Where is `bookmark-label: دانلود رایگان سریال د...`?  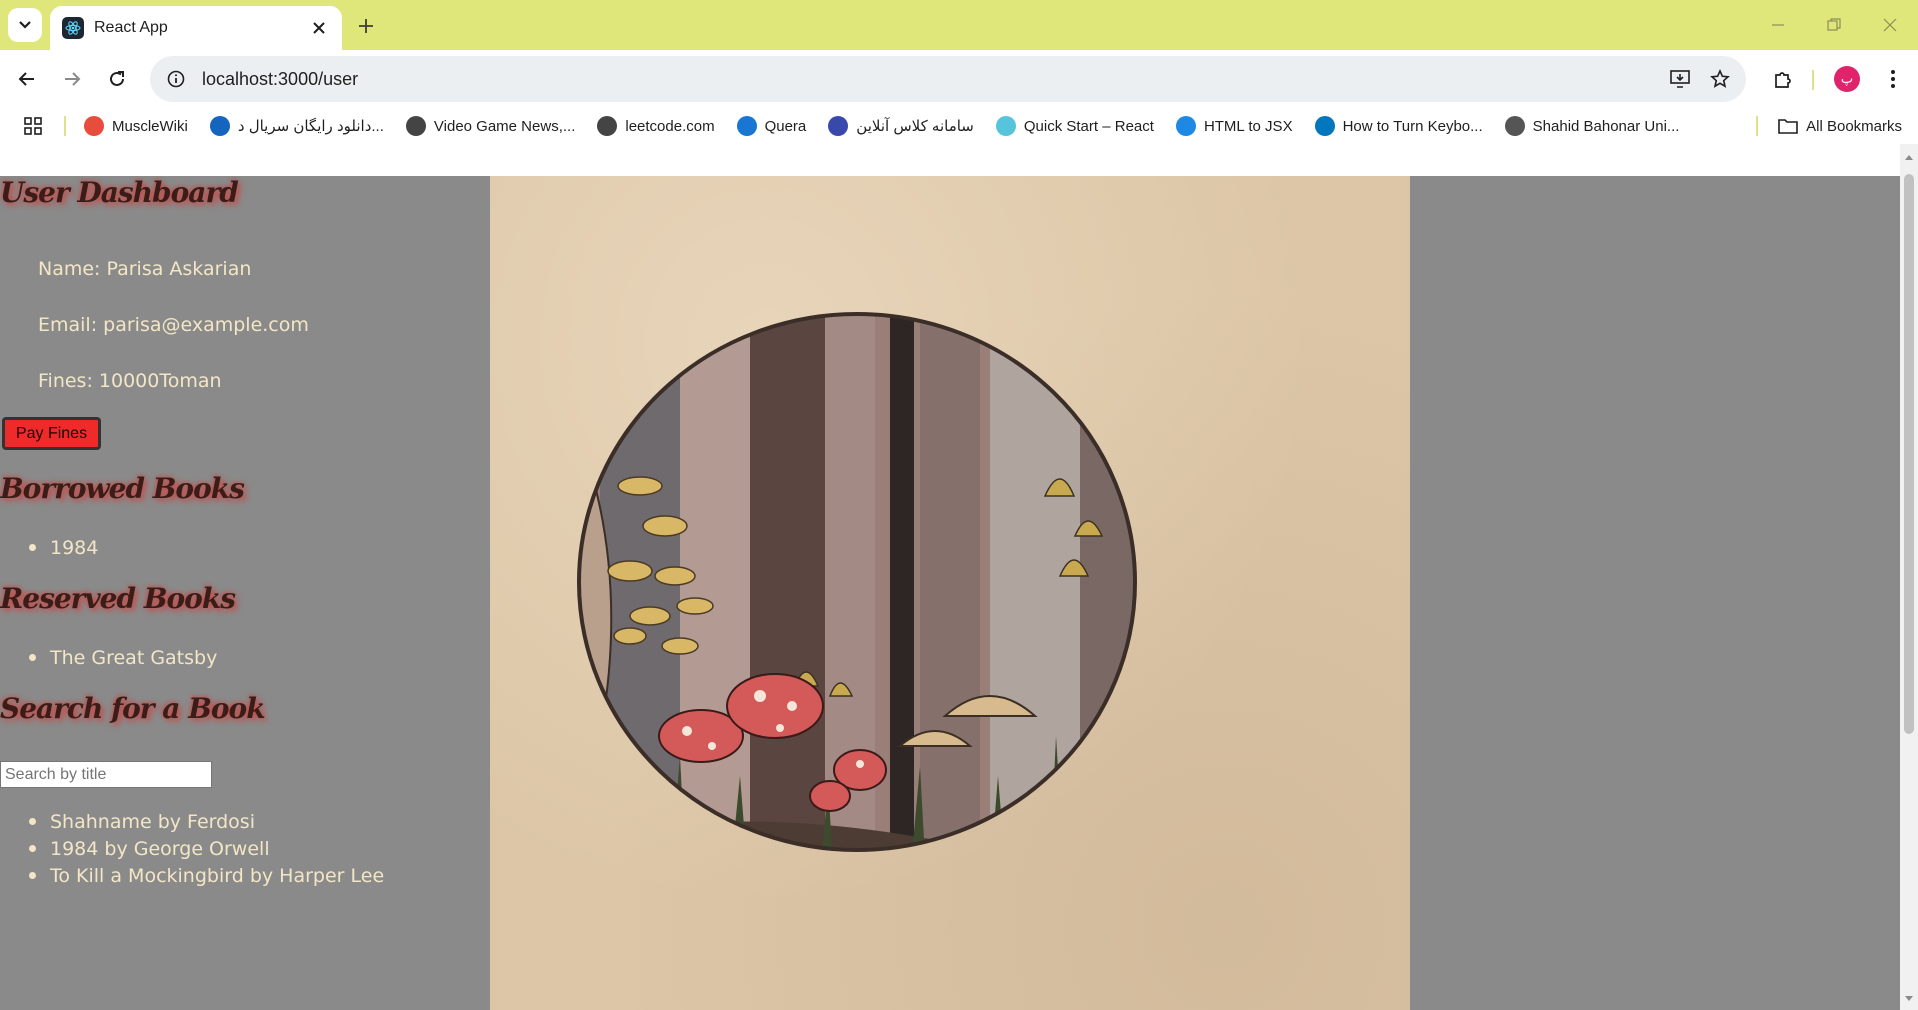
bookmark-label: دانلود رایگان سریال د... is located at coordinates (310, 126).